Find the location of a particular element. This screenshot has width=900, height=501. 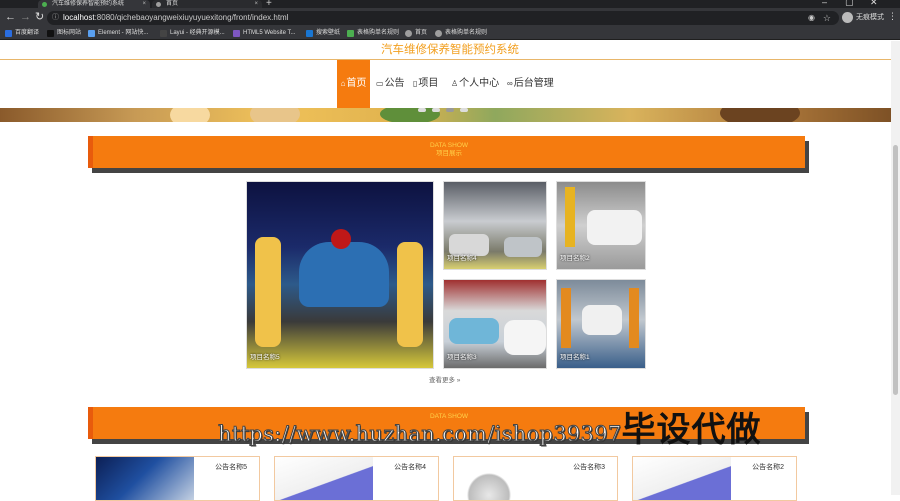

user-icon: ♙ is located at coordinates (455, 83).